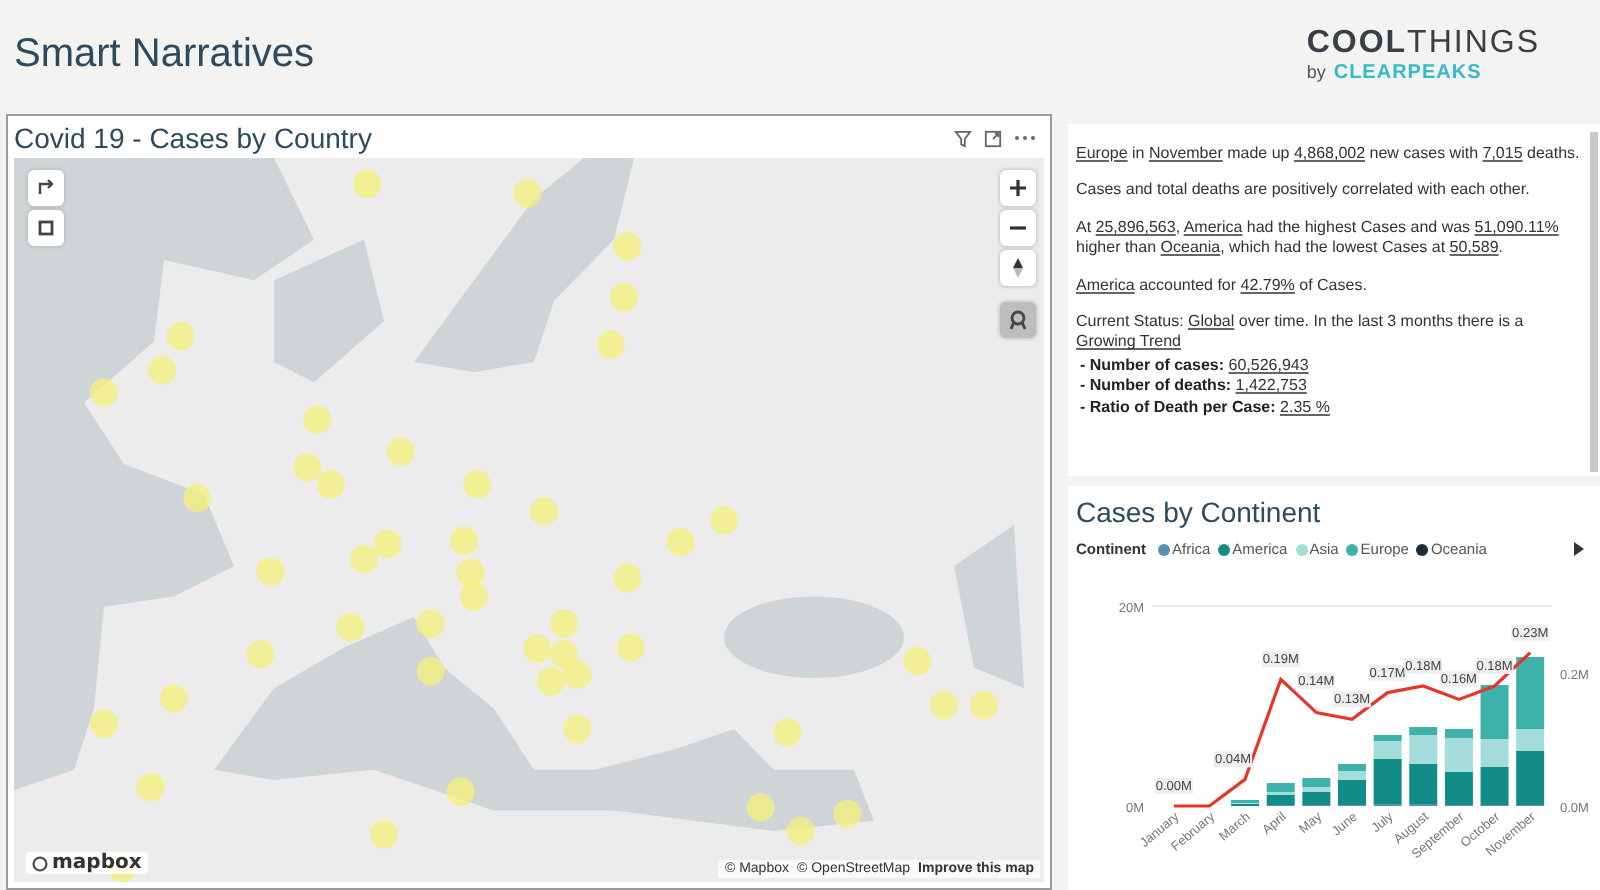 Image resolution: width=1600 pixels, height=890 pixels. I want to click on lasso-select-button, so click(46, 188).